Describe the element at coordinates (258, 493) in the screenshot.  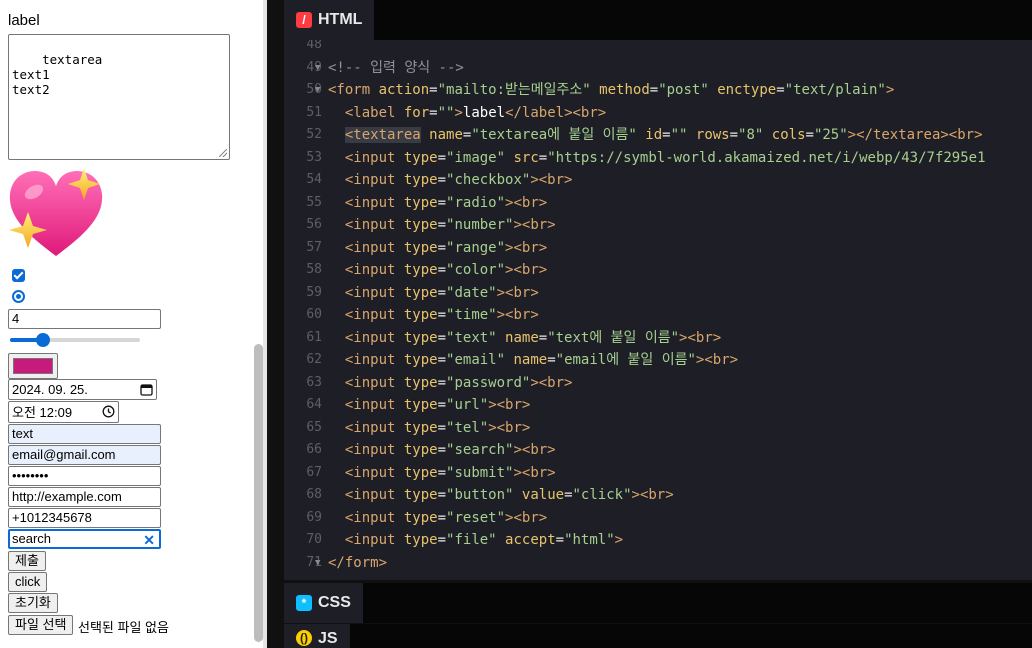
I see `preview-scrollbar` at that location.